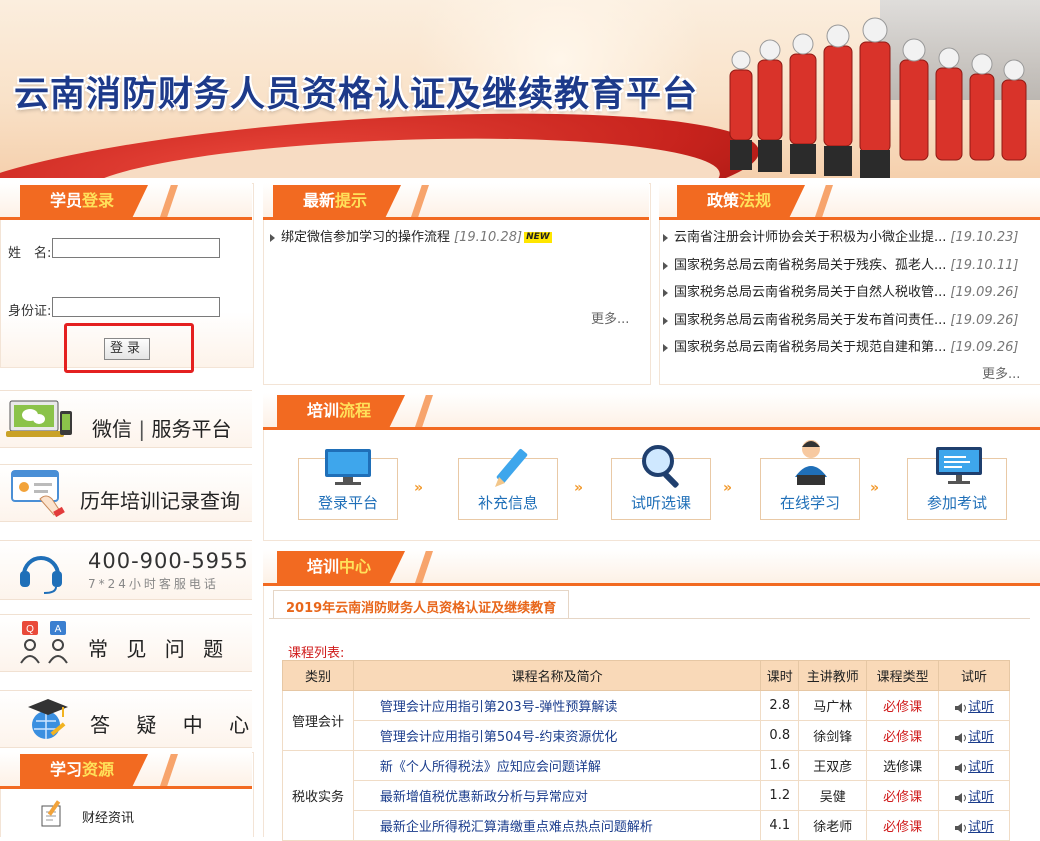 Image resolution: width=1040 pixels, height=841 pixels. What do you see at coordinates (974, 675) in the screenshot?
I see `col-audit: 试听` at bounding box center [974, 675].